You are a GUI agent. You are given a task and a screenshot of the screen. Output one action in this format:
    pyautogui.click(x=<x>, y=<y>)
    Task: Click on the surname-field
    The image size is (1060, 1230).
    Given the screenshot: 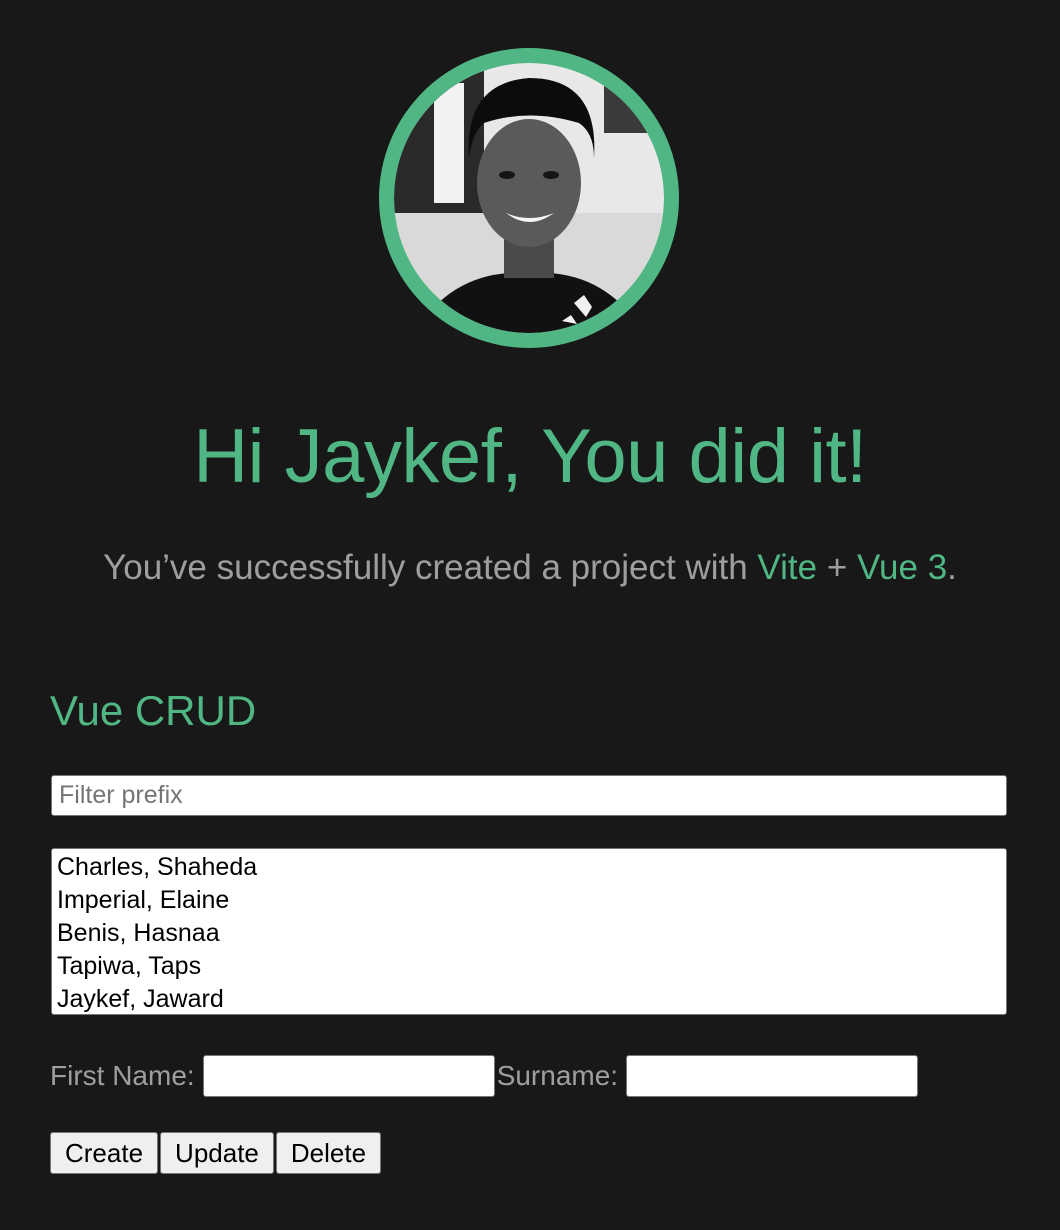 What is the action you would take?
    pyautogui.click(x=772, y=1076)
    